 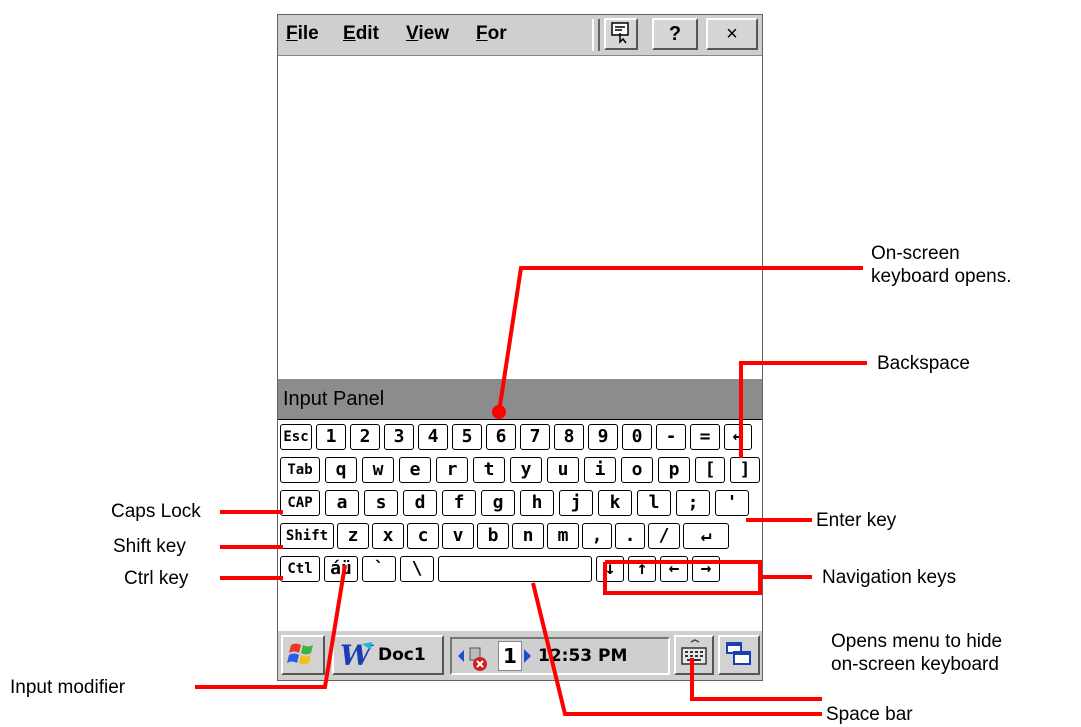 What do you see at coordinates (156, 511) in the screenshot?
I see `annotation-caps-lock: Caps Lock` at bounding box center [156, 511].